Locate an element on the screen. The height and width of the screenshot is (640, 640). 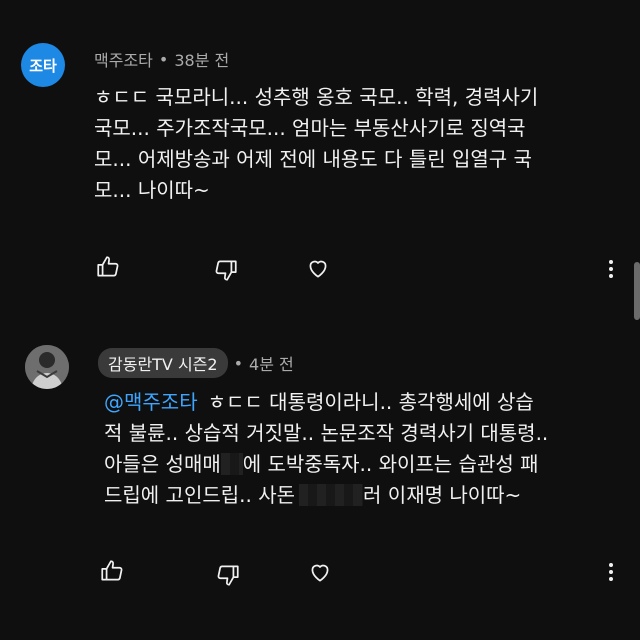
comment-line: @맥주조타 ㅎㄷㄷ 대통령이라니.. 총각행세에 상습 is located at coordinates (326, 402).